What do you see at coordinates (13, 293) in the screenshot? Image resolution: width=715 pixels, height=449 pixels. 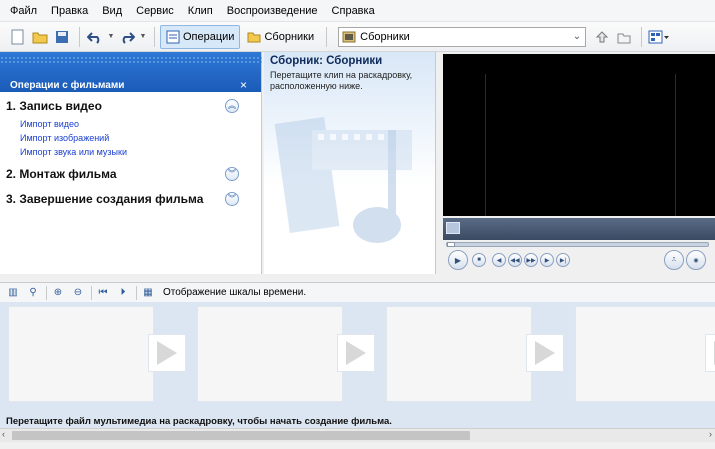 I see `narrate-icon: ▥` at bounding box center [13, 293].